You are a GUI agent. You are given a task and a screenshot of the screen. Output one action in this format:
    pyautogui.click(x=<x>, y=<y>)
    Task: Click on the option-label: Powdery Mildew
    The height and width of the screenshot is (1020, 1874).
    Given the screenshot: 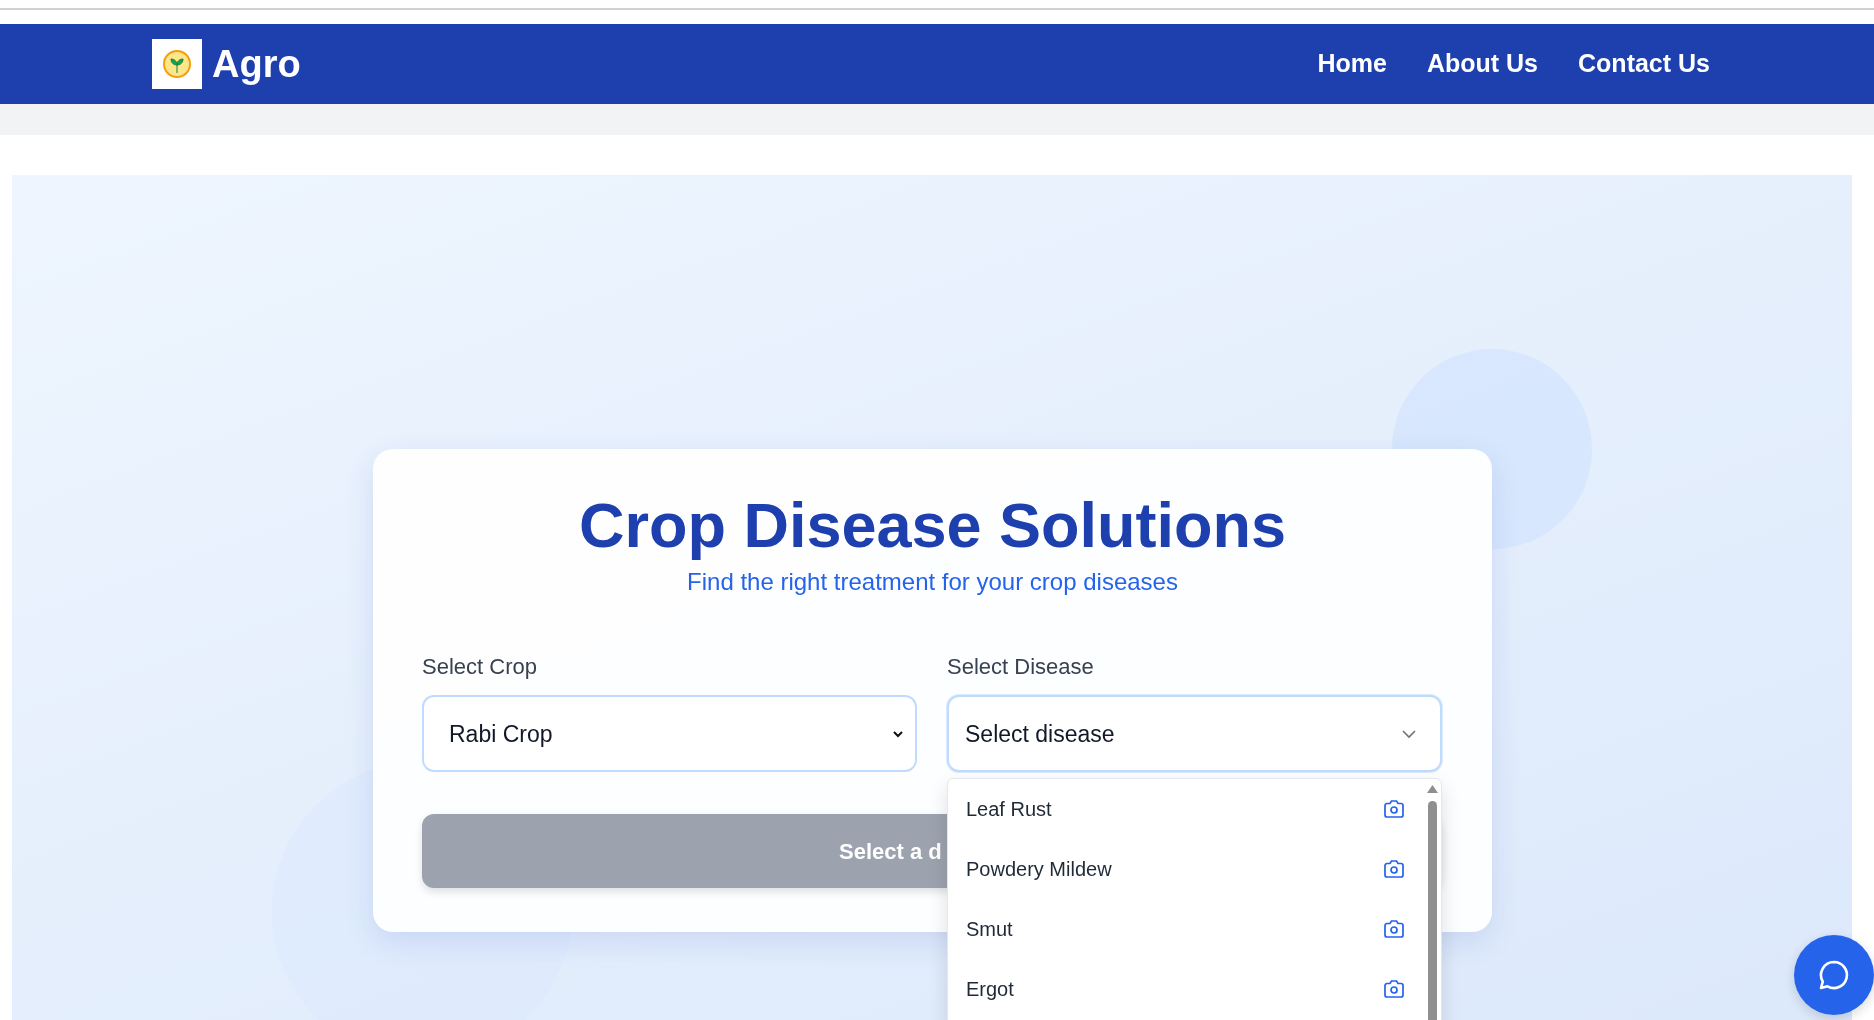 What is the action you would take?
    pyautogui.click(x=1039, y=869)
    